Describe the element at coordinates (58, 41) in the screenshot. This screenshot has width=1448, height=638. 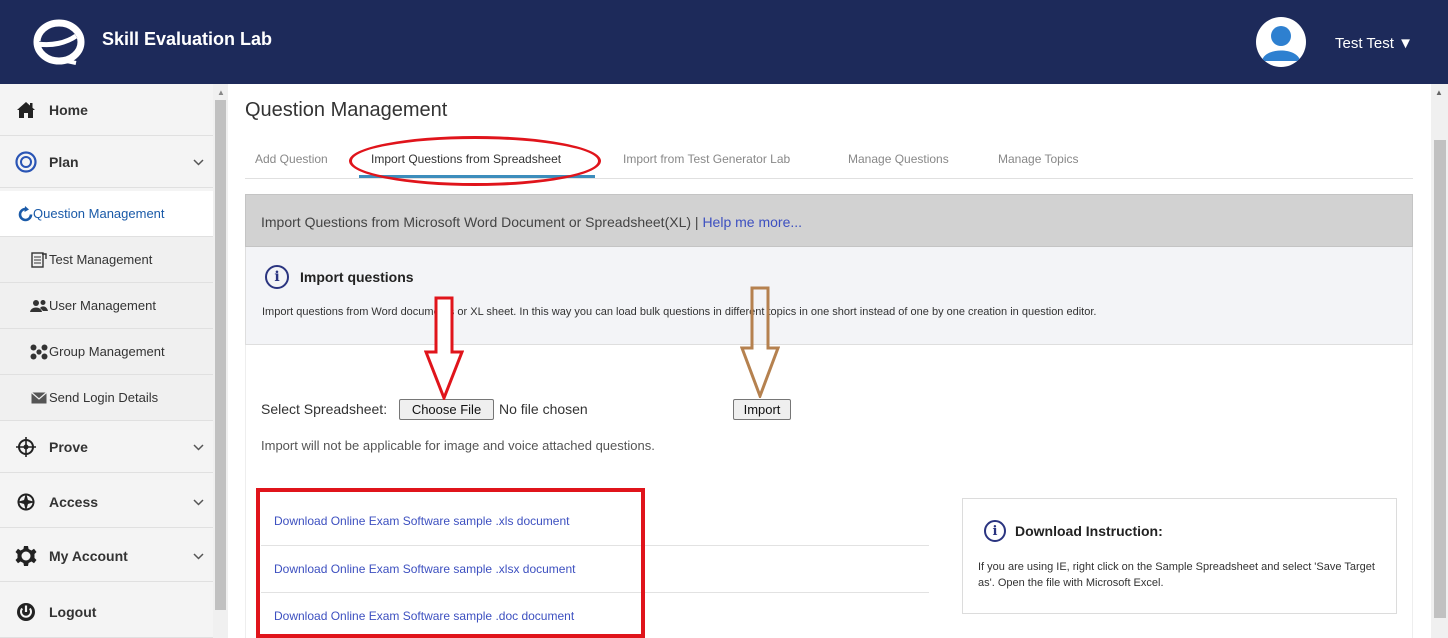
I see `logo-icon` at that location.